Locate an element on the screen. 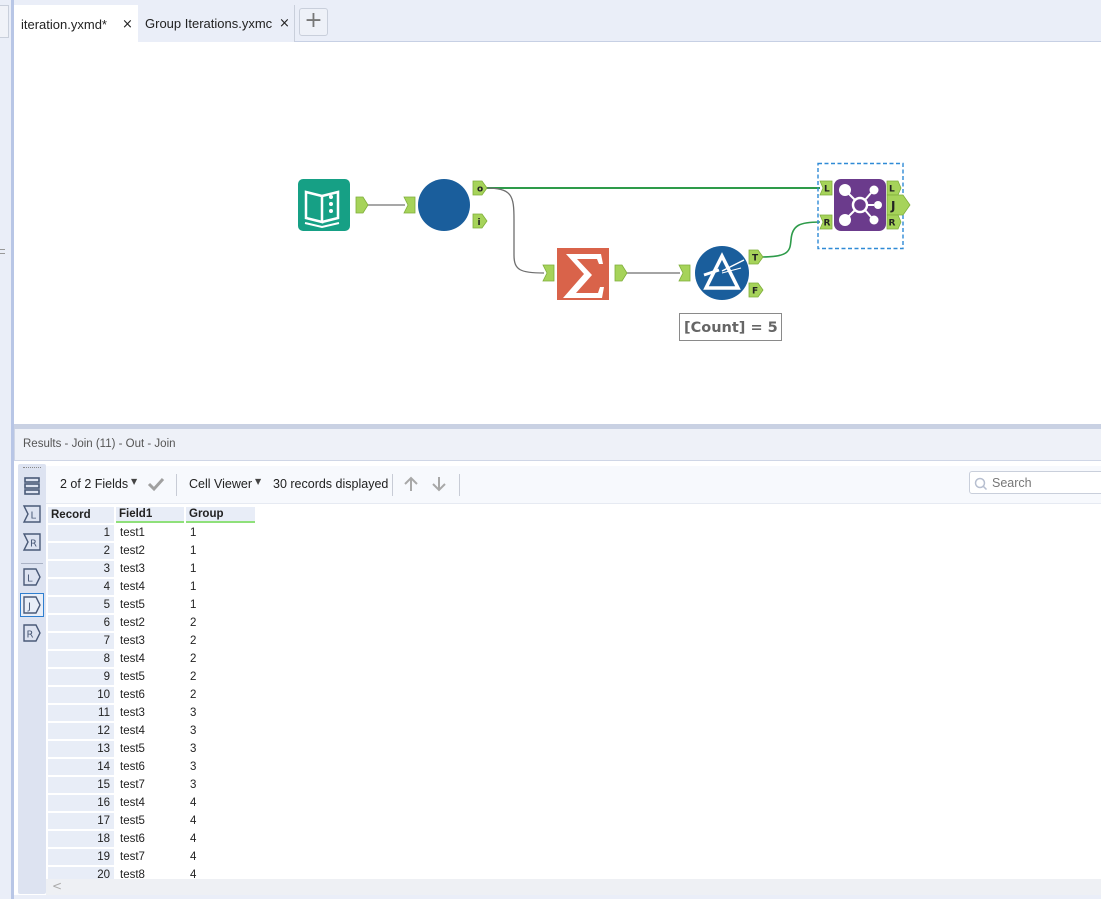 This screenshot has width=1101, height=899. cell-record: 2 is located at coordinates (81, 551).